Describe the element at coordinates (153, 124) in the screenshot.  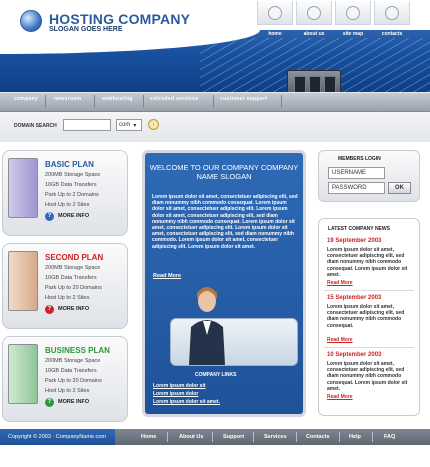
I see `search-go-button: ›` at that location.